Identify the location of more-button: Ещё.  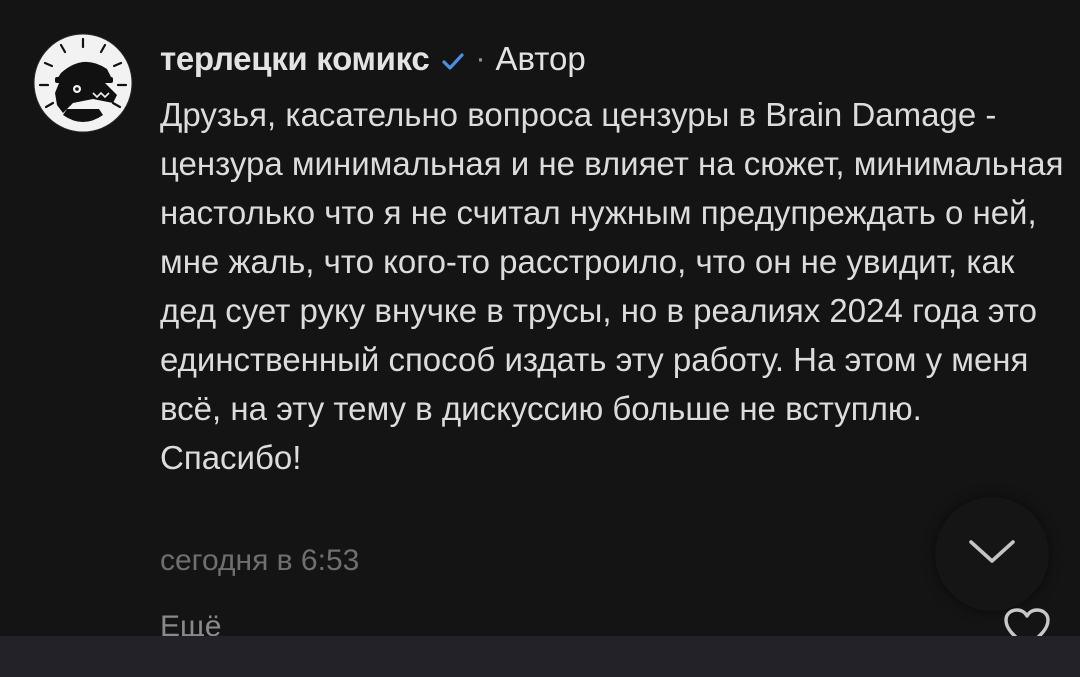
(204, 620).